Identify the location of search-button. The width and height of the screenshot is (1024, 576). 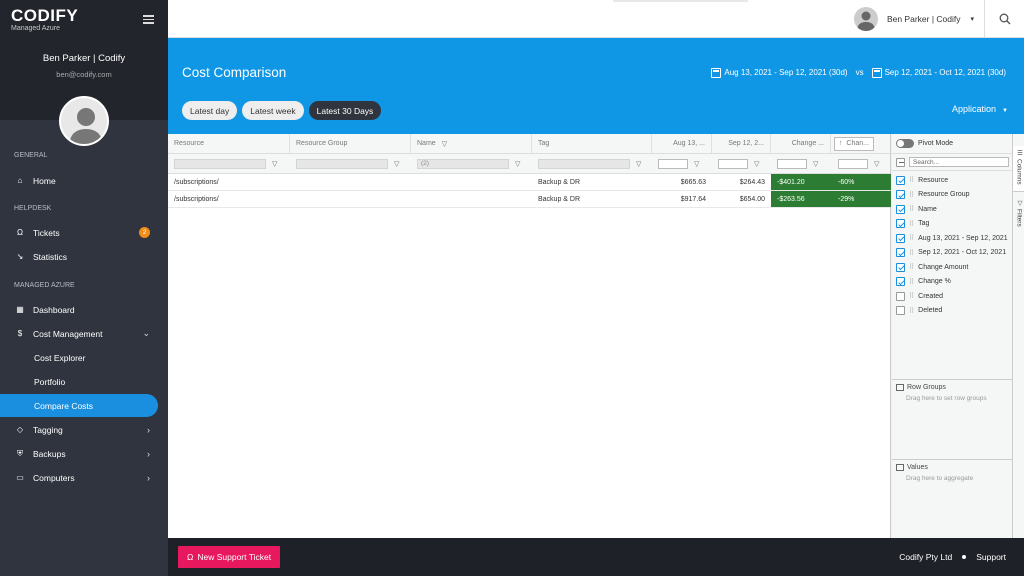
(1004, 19).